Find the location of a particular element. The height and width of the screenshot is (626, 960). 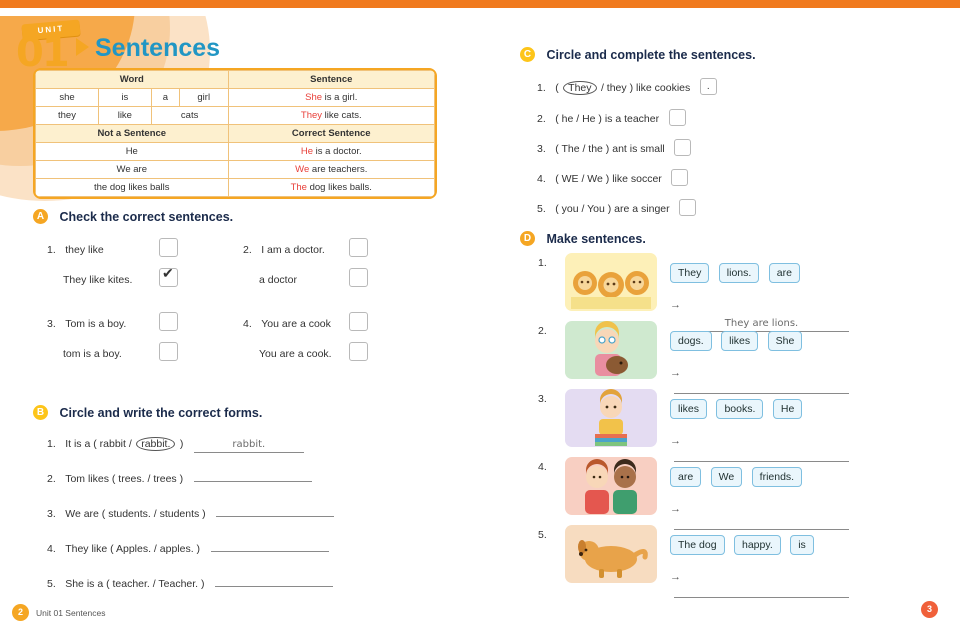

answer-box-c1: . is located at coordinates (708, 87).